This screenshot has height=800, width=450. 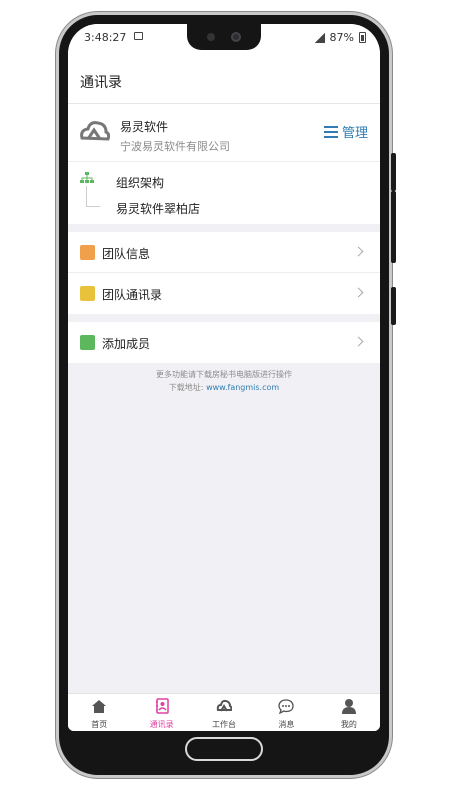 What do you see at coordinates (224, 381) in the screenshot?
I see `download-hint: 更多功能请下载房秘书电脑版进行操作 下载地址: www.fangmis.com` at bounding box center [224, 381].